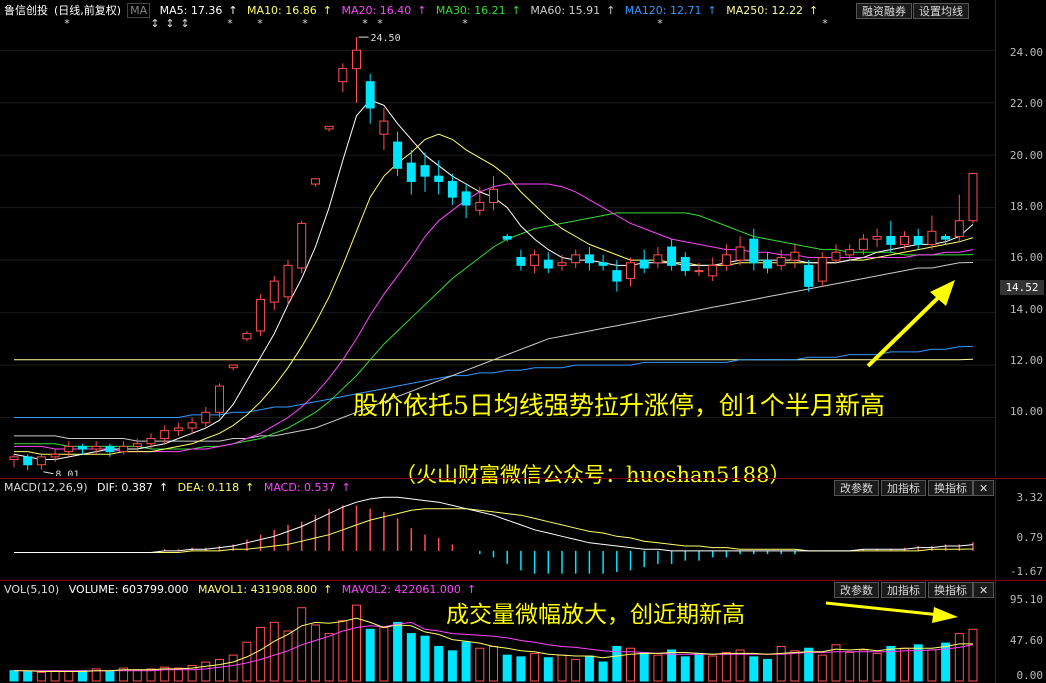 Image resolution: width=1046 pixels, height=683 pixels. Describe the element at coordinates (1026, 599) in the screenshot. I see `volume-tick: 95.10` at that location.